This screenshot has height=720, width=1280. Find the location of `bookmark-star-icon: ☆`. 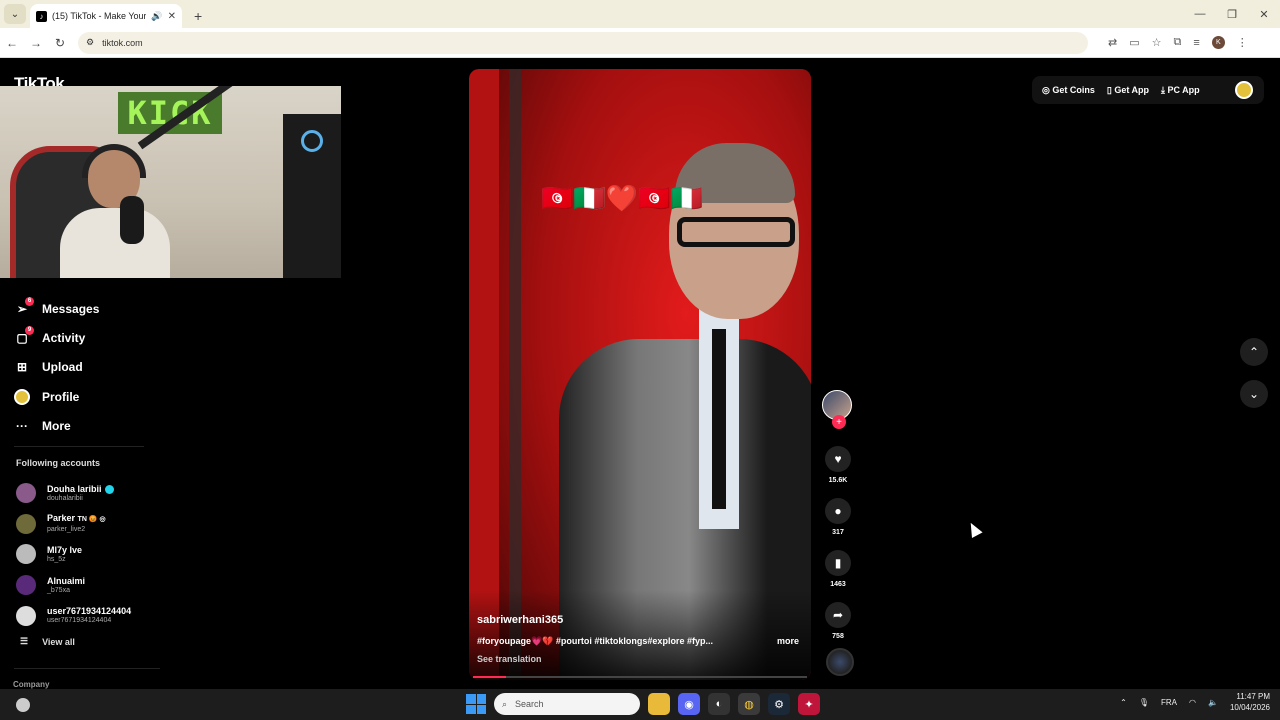

bookmark-star-icon: ☆ is located at coordinates (1157, 42).